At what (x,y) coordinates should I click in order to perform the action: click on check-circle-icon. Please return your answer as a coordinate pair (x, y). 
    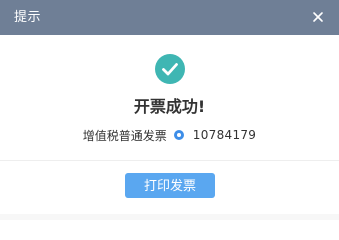
    Looking at the image, I should click on (170, 69).